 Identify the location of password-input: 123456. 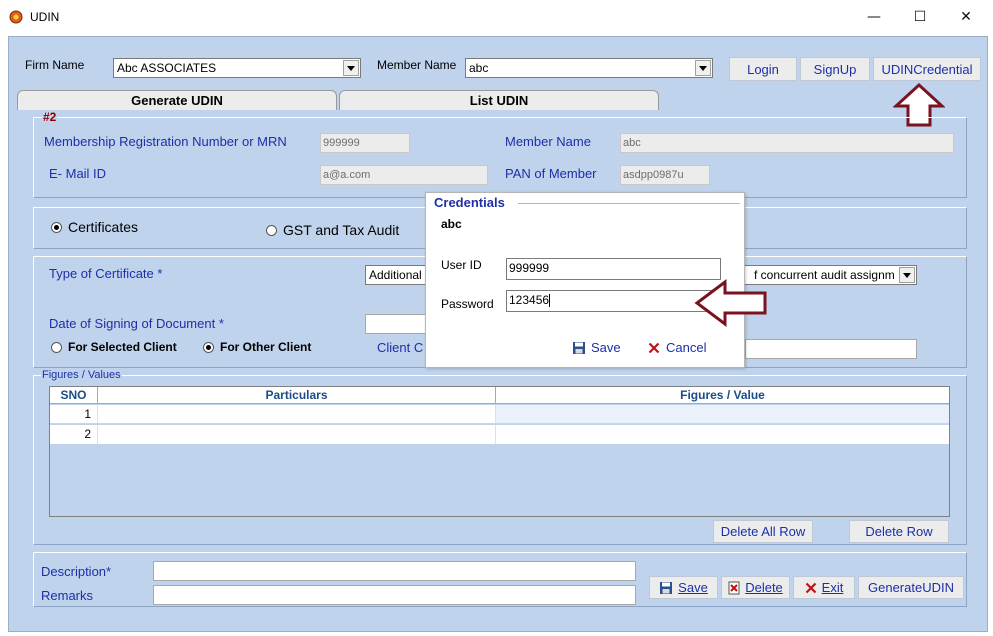
(613, 301).